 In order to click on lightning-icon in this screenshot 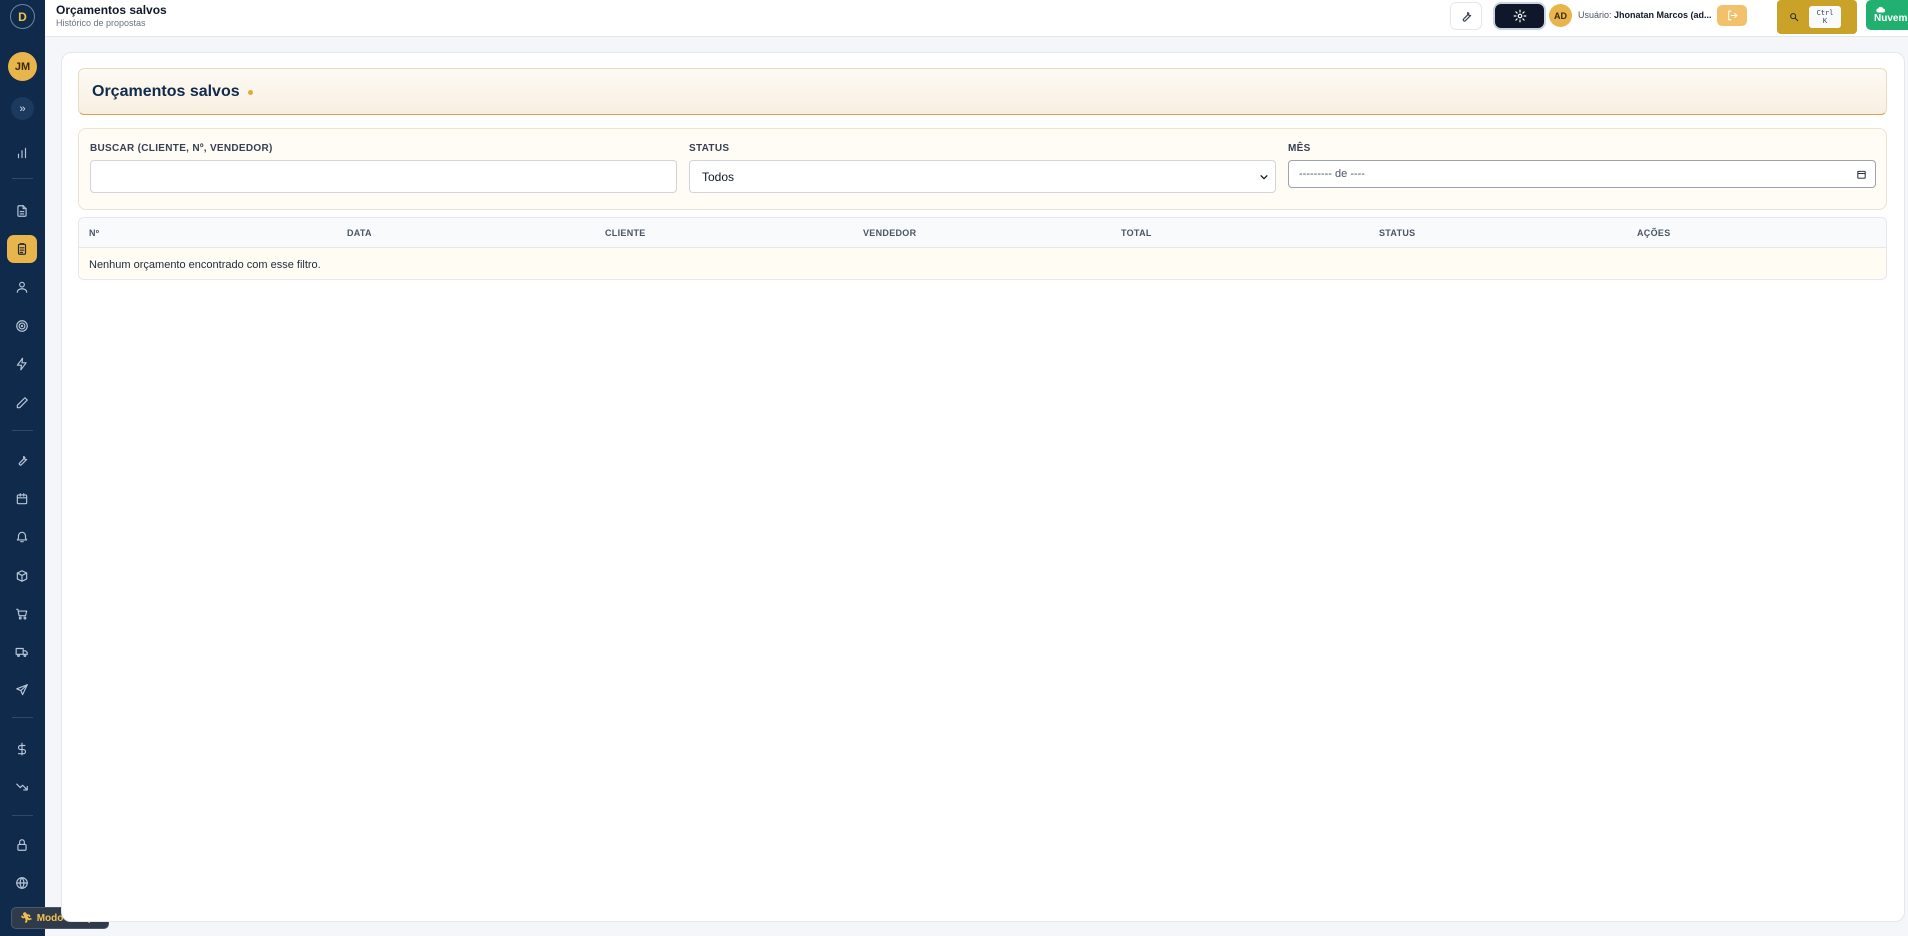, I will do `click(21, 364)`.